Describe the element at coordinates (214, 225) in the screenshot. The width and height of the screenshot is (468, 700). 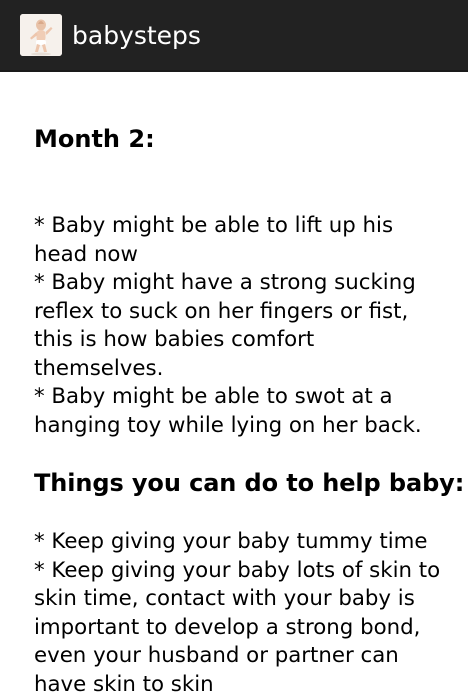
I see `text-line: * Baby might be able to lift up his` at that location.